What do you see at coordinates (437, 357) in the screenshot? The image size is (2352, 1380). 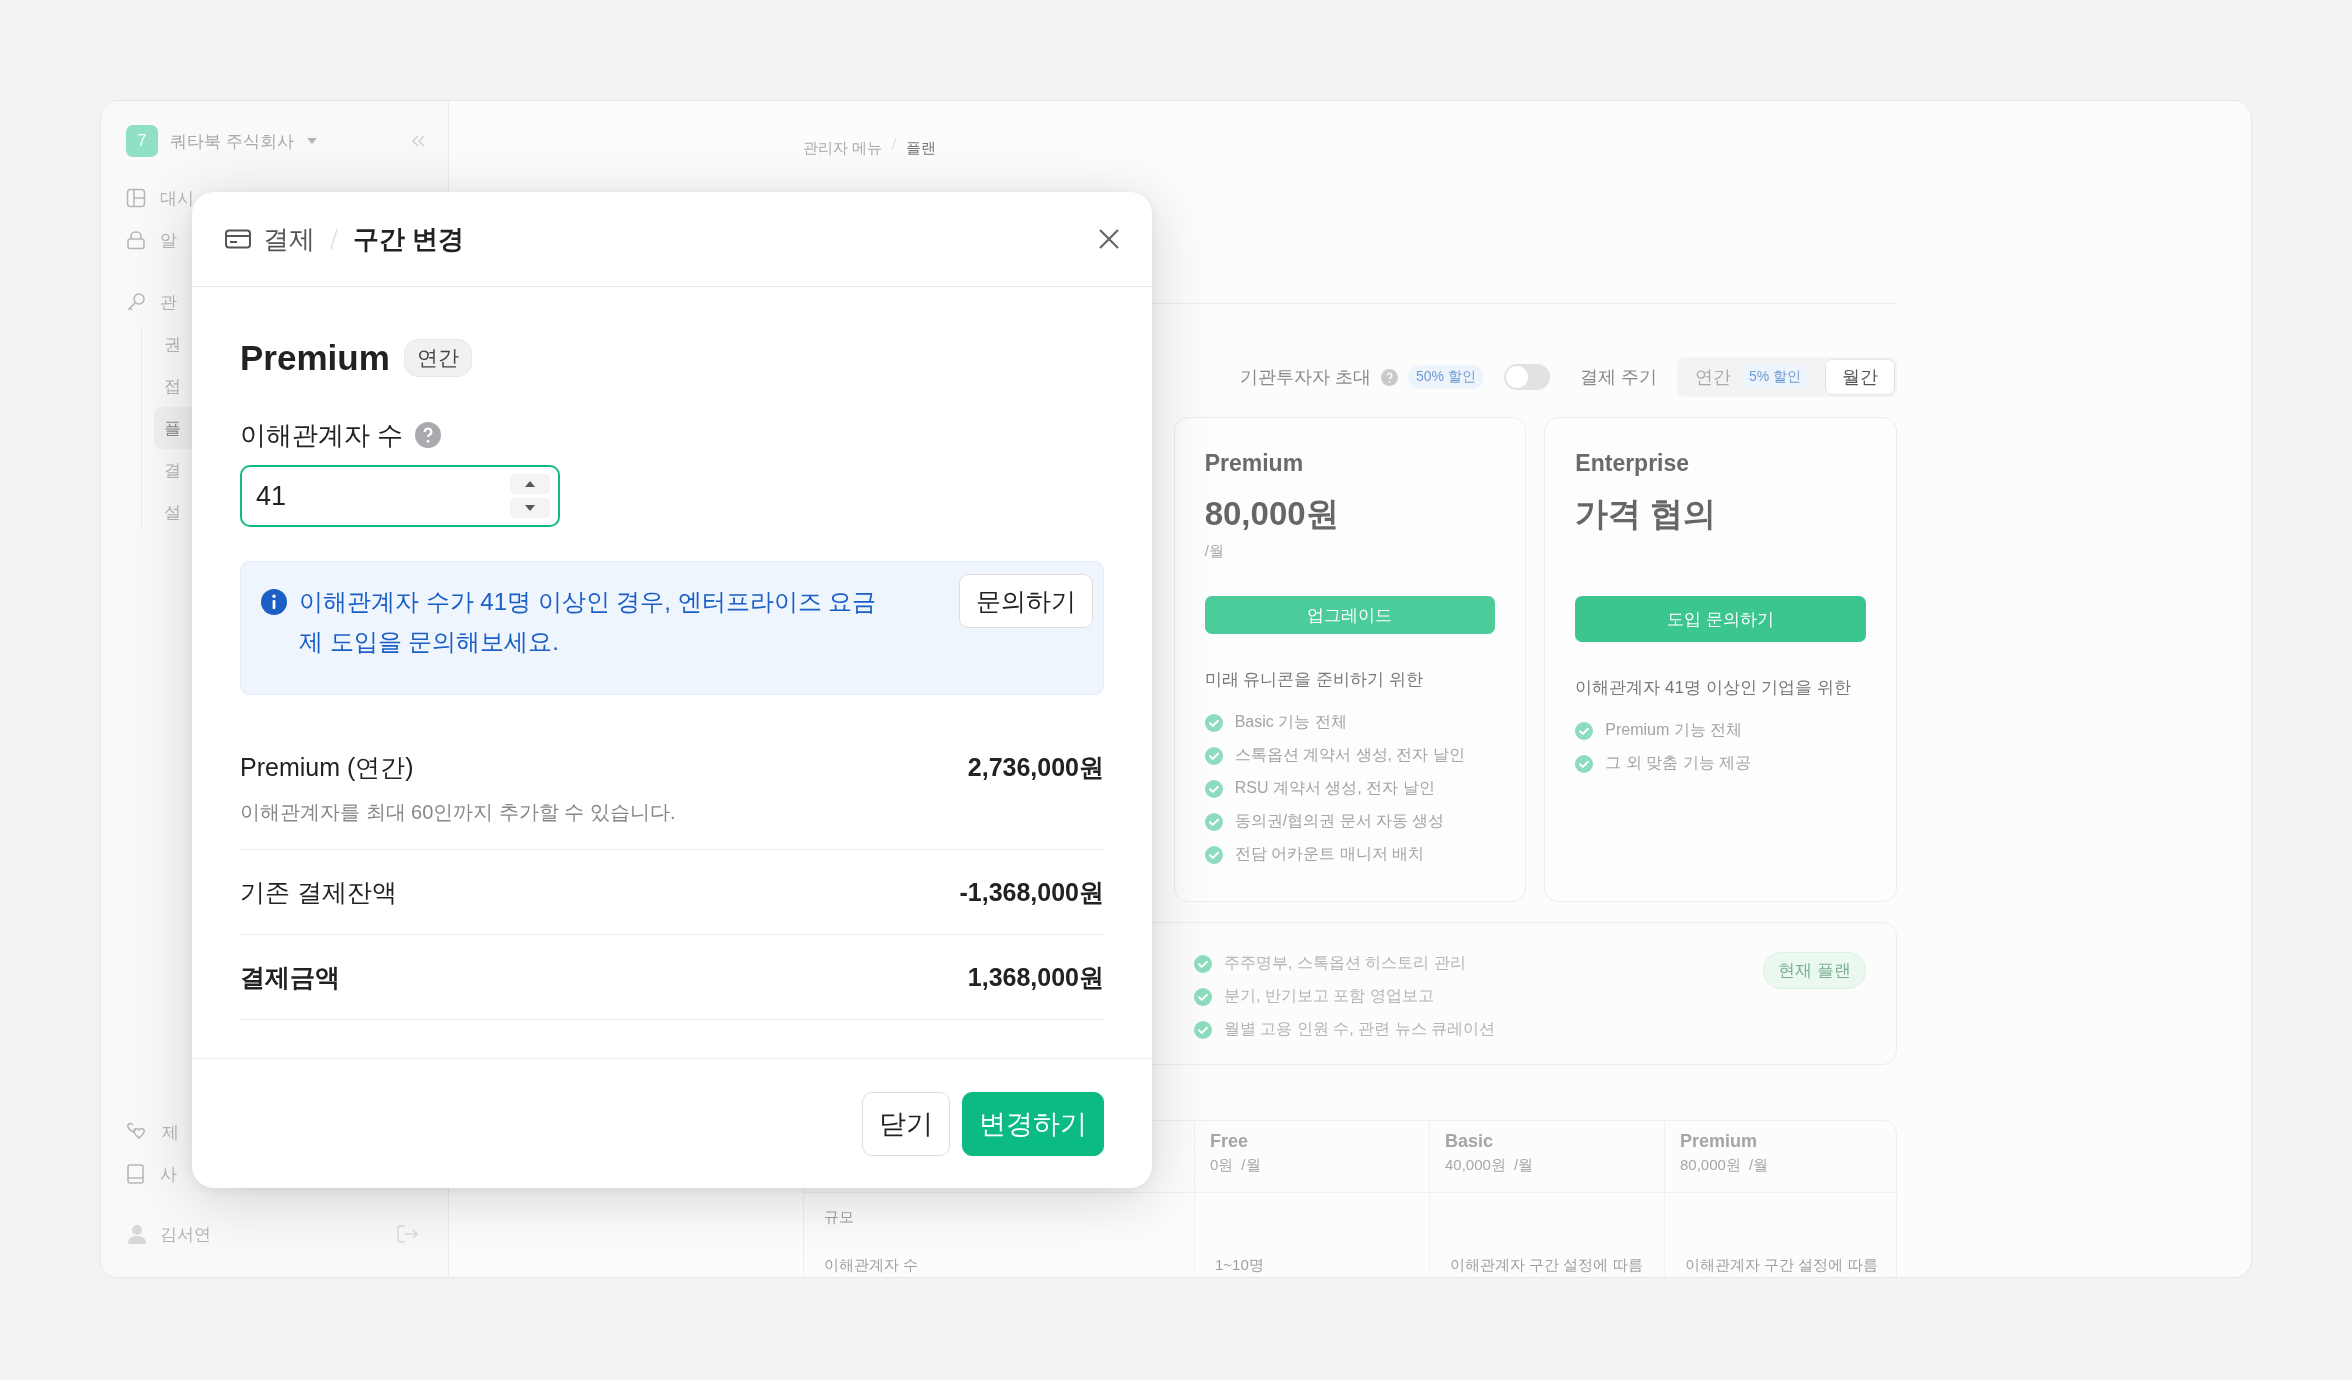 I see `billing-badge: 연간` at bounding box center [437, 357].